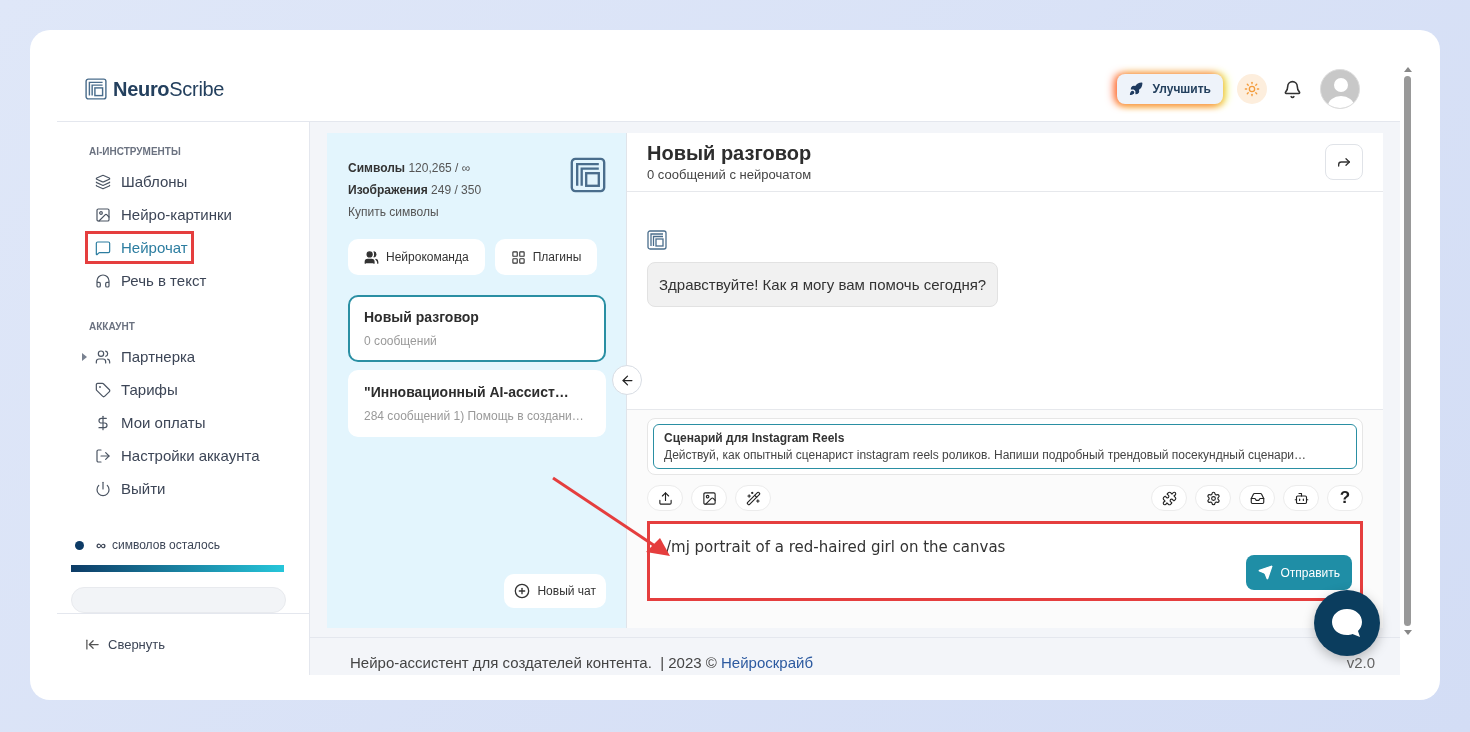 This screenshot has height=732, width=1470. Describe the element at coordinates (755, 438) in the screenshot. I see `template-title: Сценарий для Instagram Reels` at that location.